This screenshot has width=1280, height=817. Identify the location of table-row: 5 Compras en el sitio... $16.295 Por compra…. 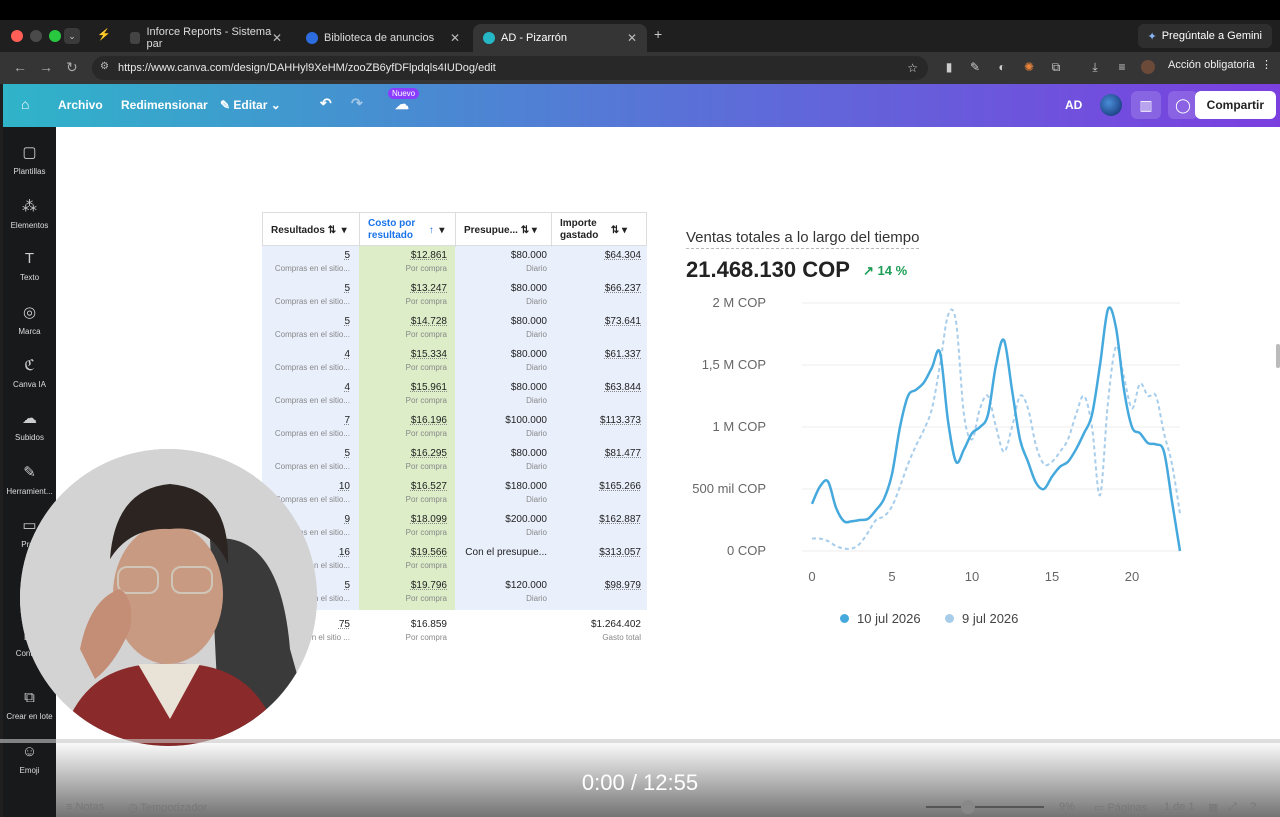
(454, 460).